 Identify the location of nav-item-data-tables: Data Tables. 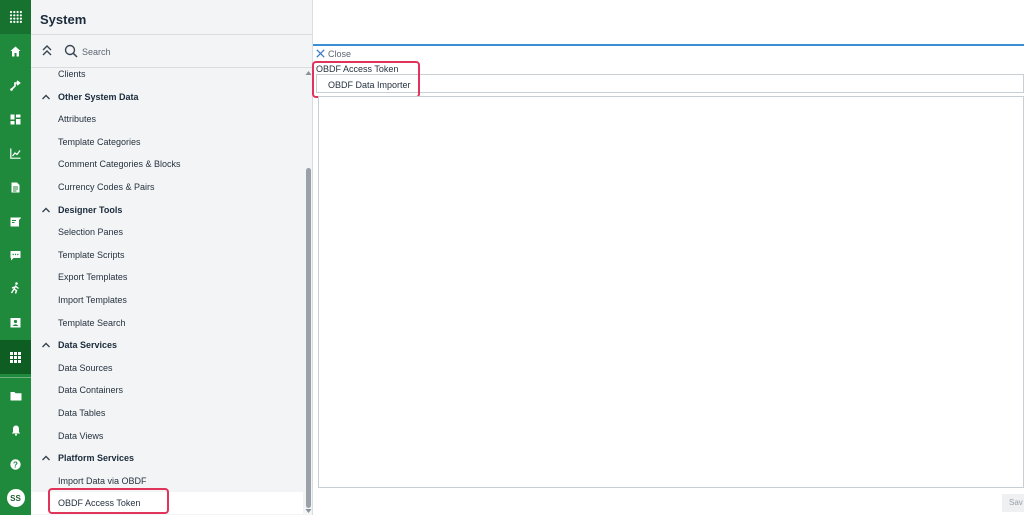
(167, 413).